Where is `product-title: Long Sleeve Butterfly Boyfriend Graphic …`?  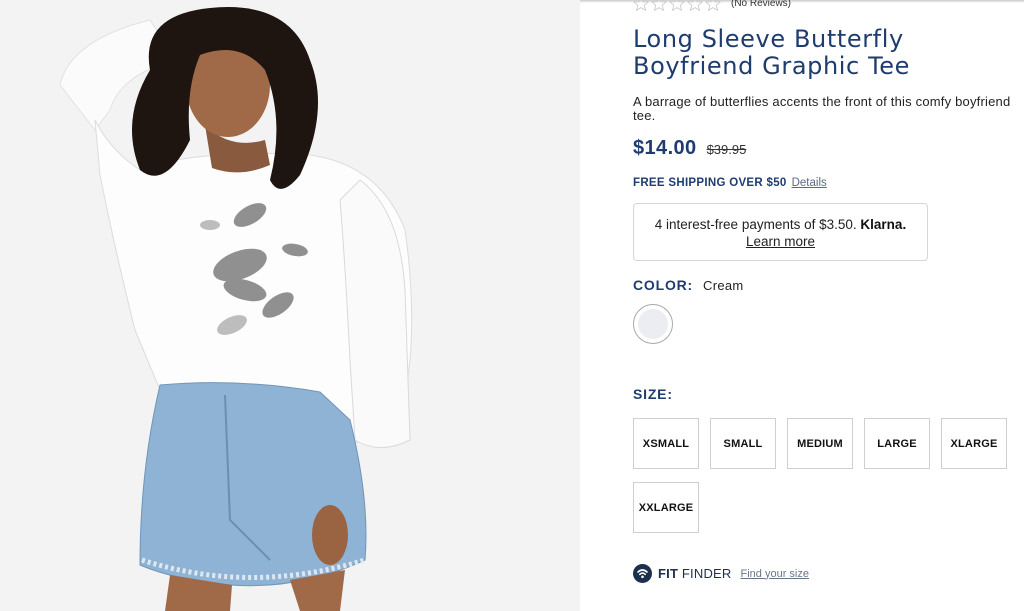 product-title: Long Sleeve Butterfly Boyfriend Graphic … is located at coordinates (771, 52).